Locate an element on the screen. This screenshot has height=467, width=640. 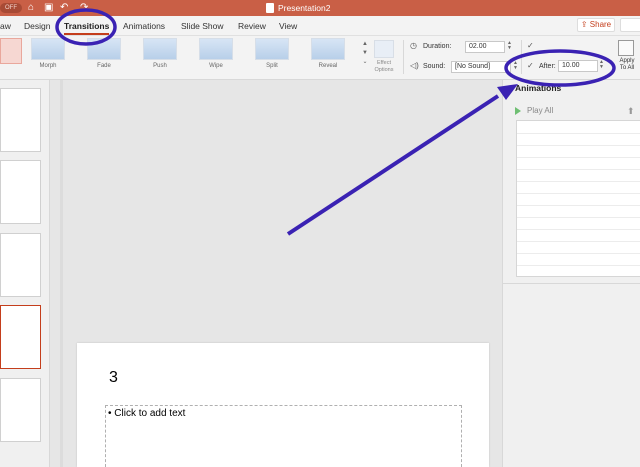
autosave-toggle: OFF is located at coordinates (11, 8).